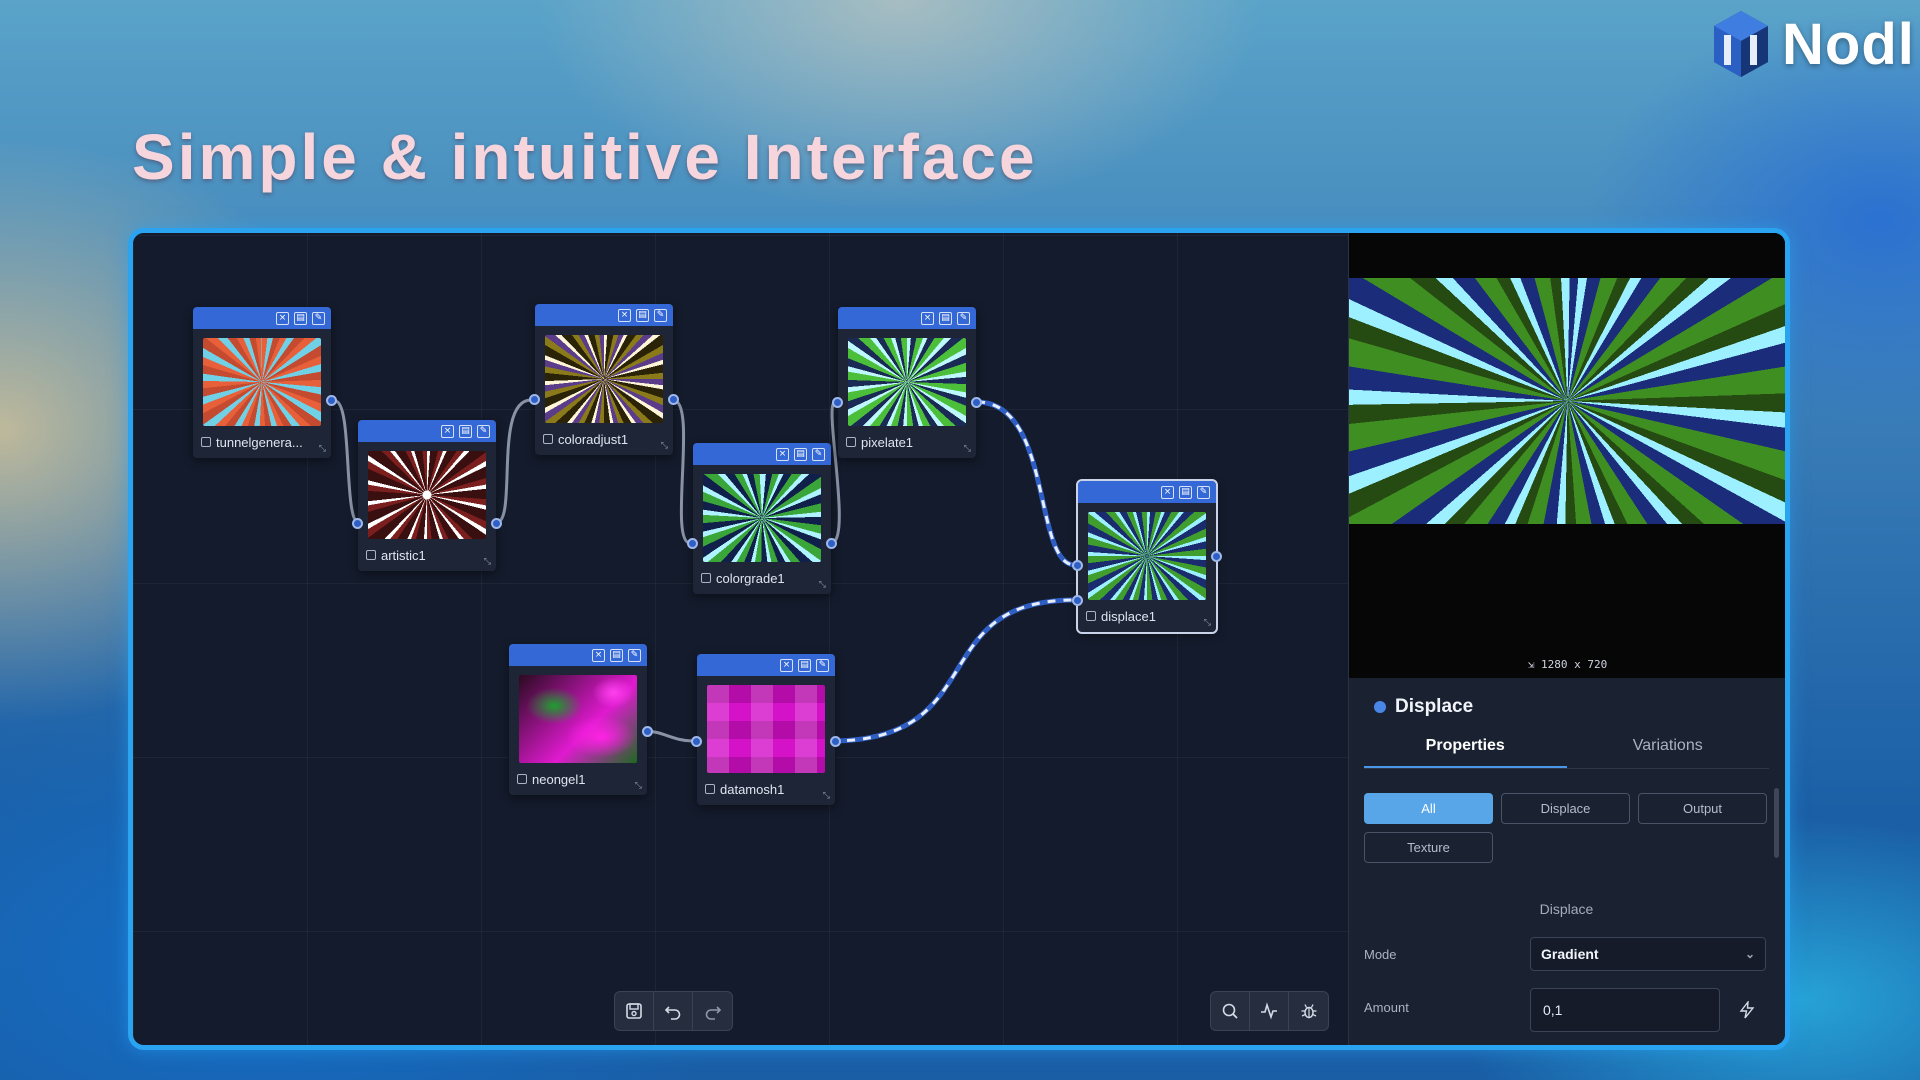  I want to click on mode-value: Gradient, so click(1570, 954).